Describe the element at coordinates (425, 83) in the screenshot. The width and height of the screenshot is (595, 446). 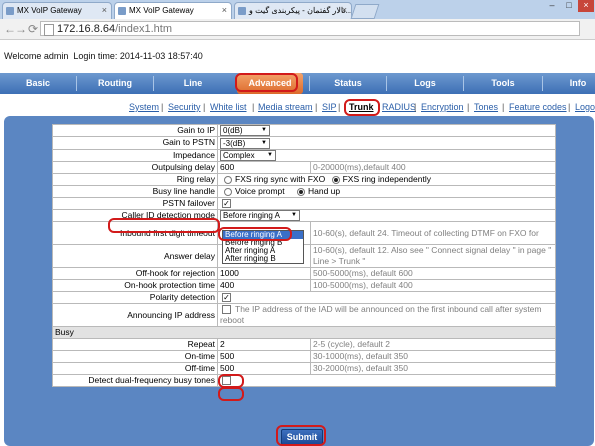
I see `nav-logs: Logs` at that location.